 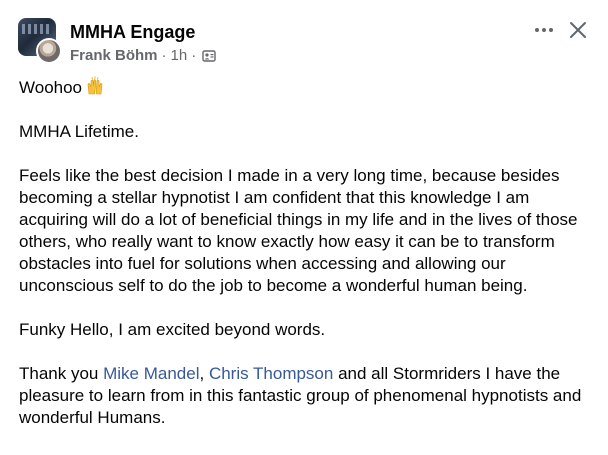 What do you see at coordinates (271, 373) in the screenshot?
I see `mention-chris-thompson: Chris Thompson` at bounding box center [271, 373].